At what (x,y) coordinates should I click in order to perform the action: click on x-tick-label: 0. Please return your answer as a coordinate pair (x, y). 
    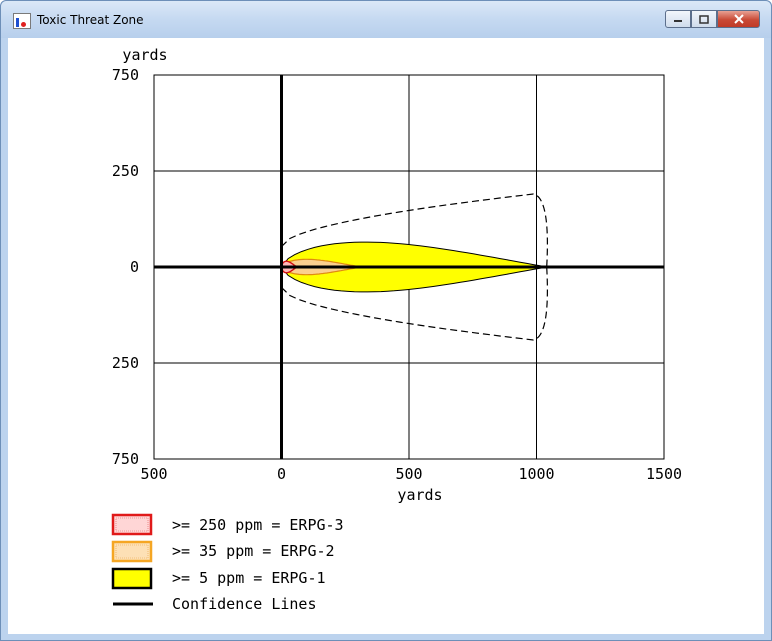
    Looking at the image, I should click on (281, 474).